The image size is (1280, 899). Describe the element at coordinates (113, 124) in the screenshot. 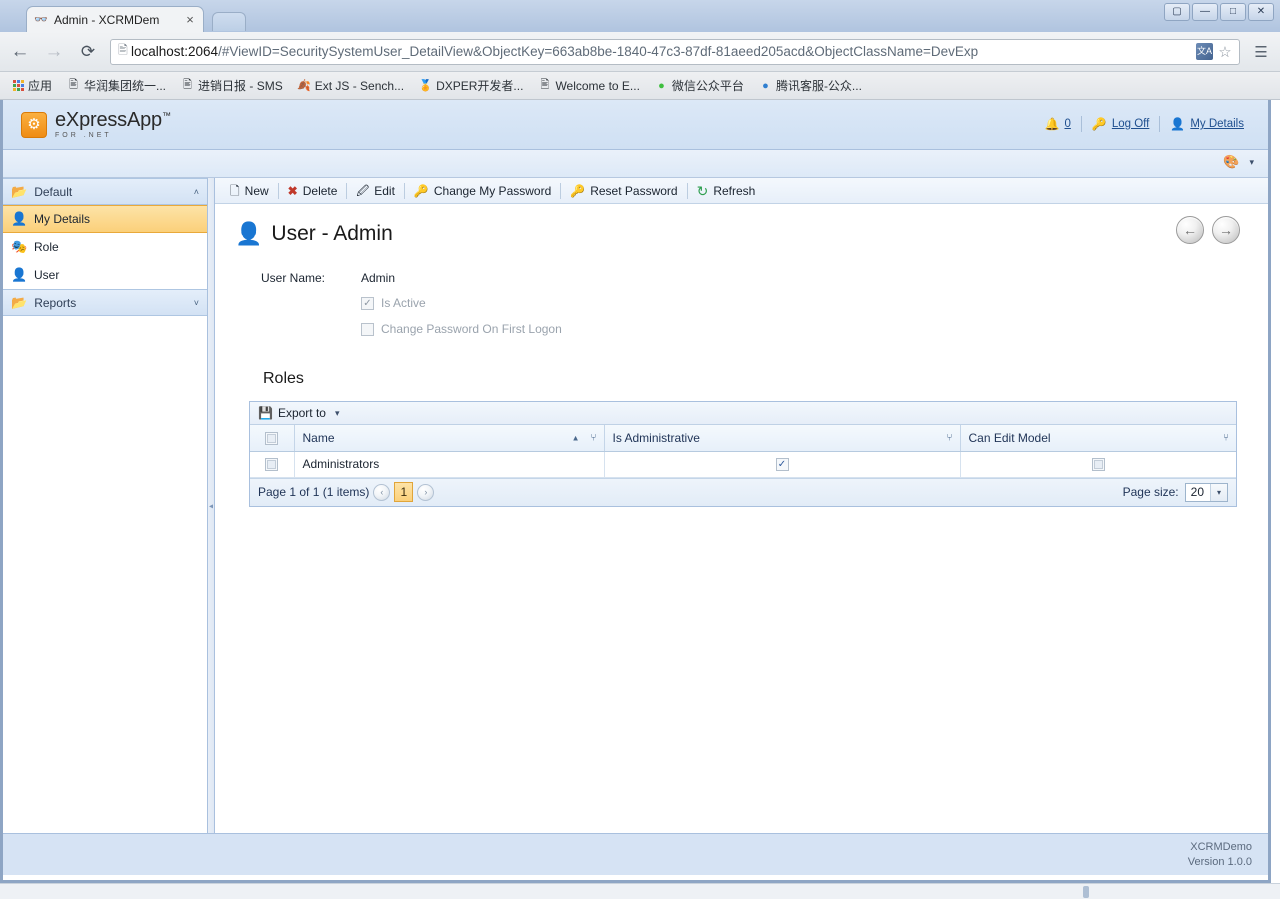

I see `app-logo-text: eXpressApp™ FOR .NET` at that location.